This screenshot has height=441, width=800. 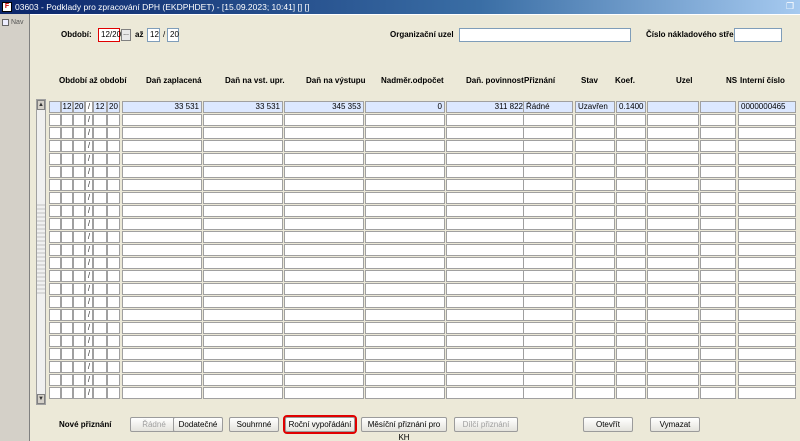 What do you see at coordinates (405, 107) in the screenshot?
I see `cell-nadmer-odpocet: 0` at bounding box center [405, 107].